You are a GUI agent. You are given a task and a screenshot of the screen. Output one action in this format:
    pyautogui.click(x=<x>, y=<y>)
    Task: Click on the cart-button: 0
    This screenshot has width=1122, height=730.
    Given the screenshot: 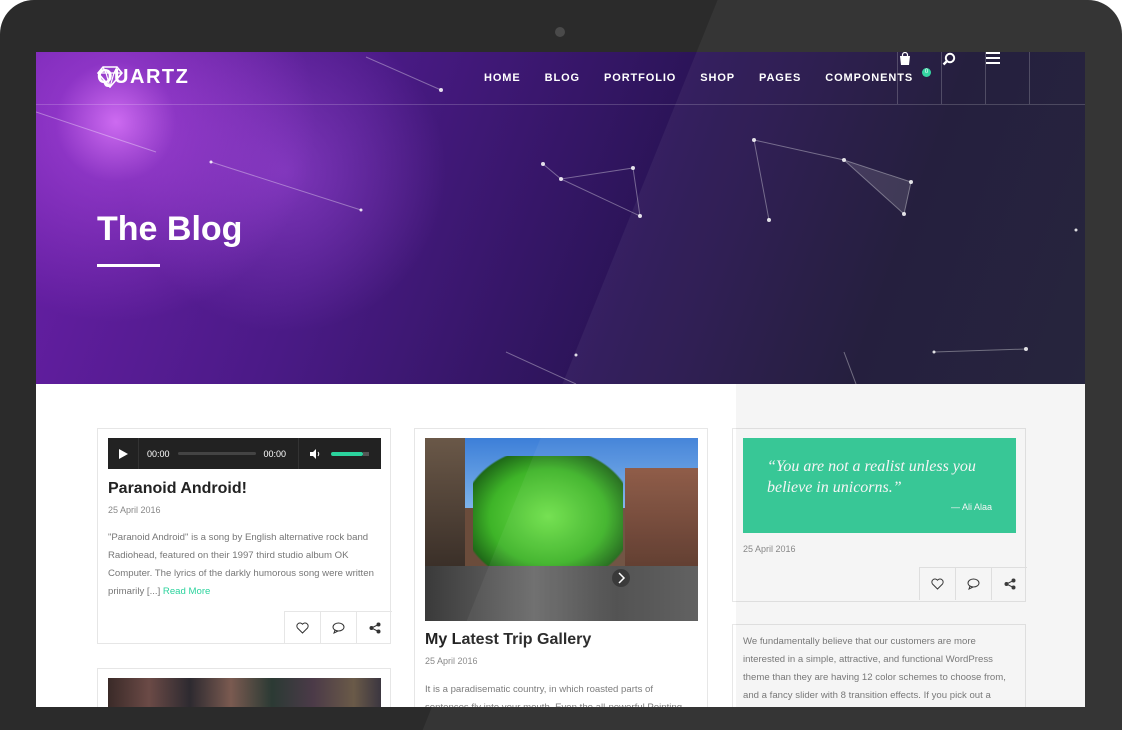 What is the action you would take?
    pyautogui.click(x=919, y=78)
    